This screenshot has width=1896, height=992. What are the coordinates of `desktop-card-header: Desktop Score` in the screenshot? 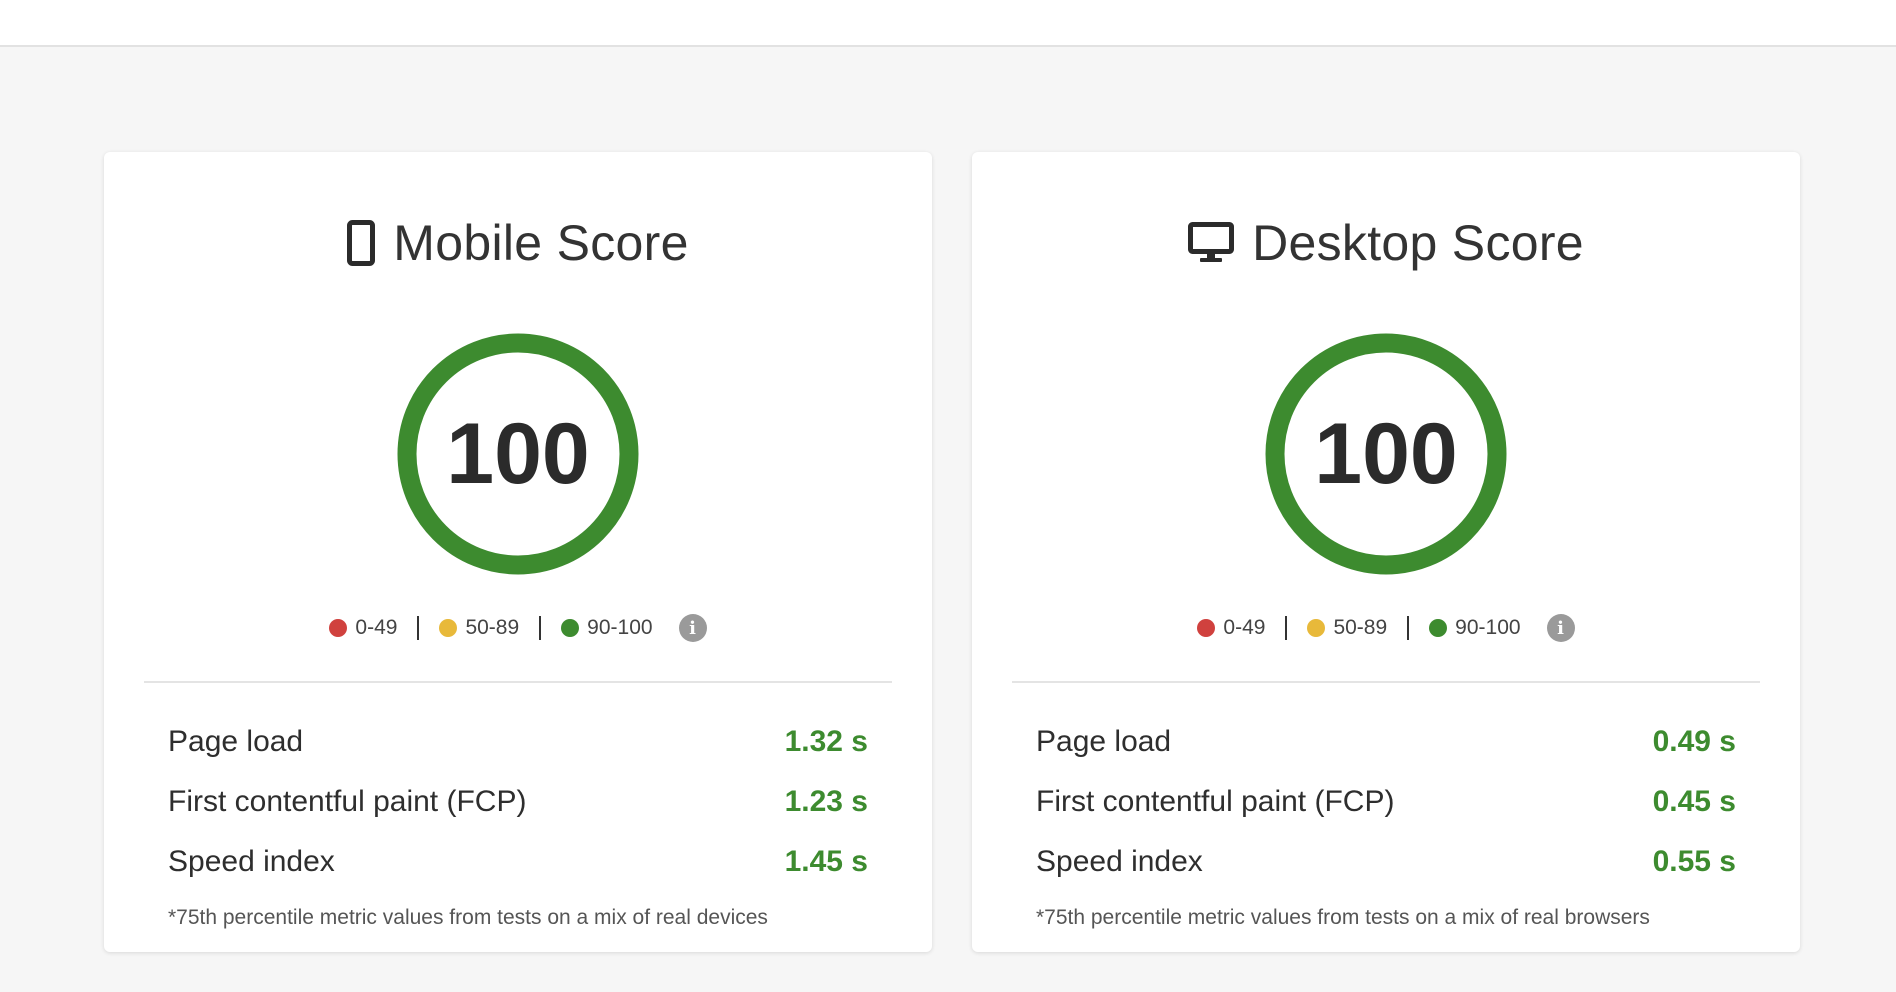 It's located at (1386, 243).